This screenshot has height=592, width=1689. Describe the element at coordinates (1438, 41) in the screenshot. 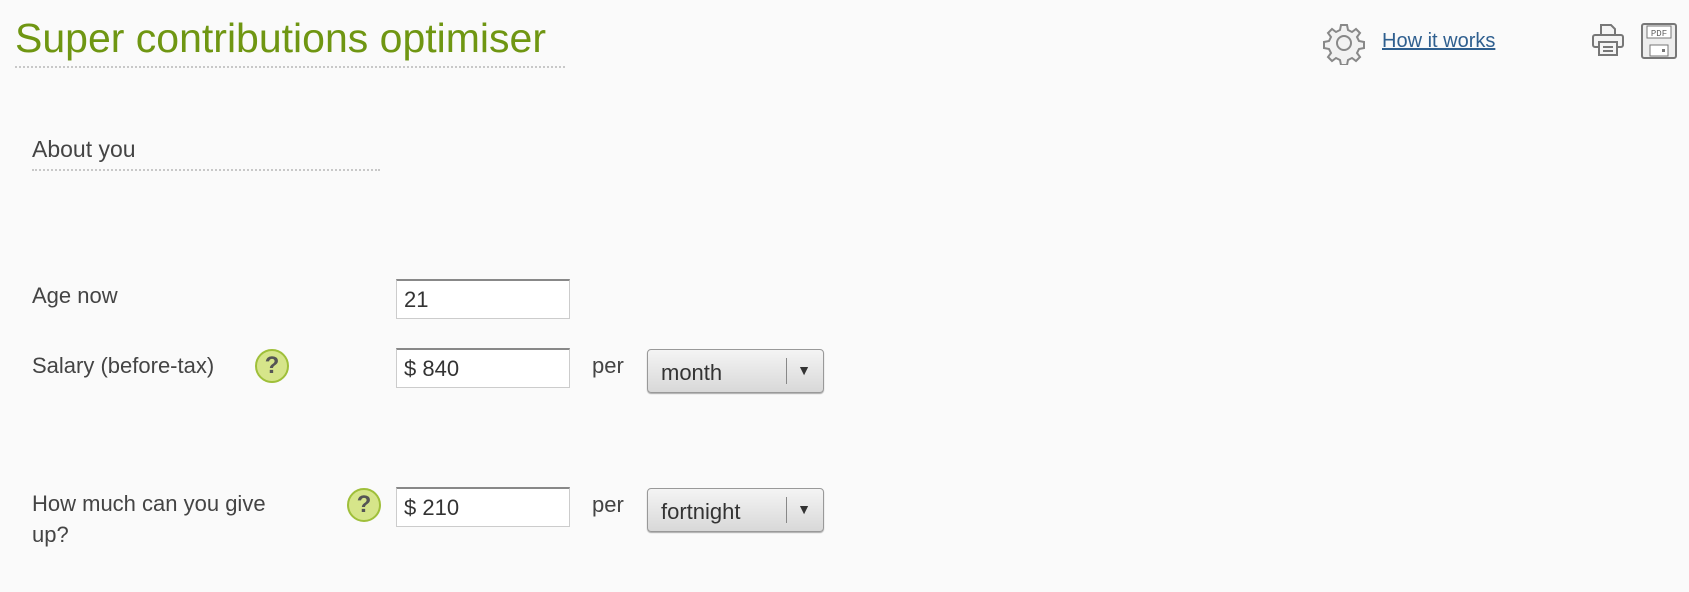

I see `how-it-works-link: How it works` at that location.